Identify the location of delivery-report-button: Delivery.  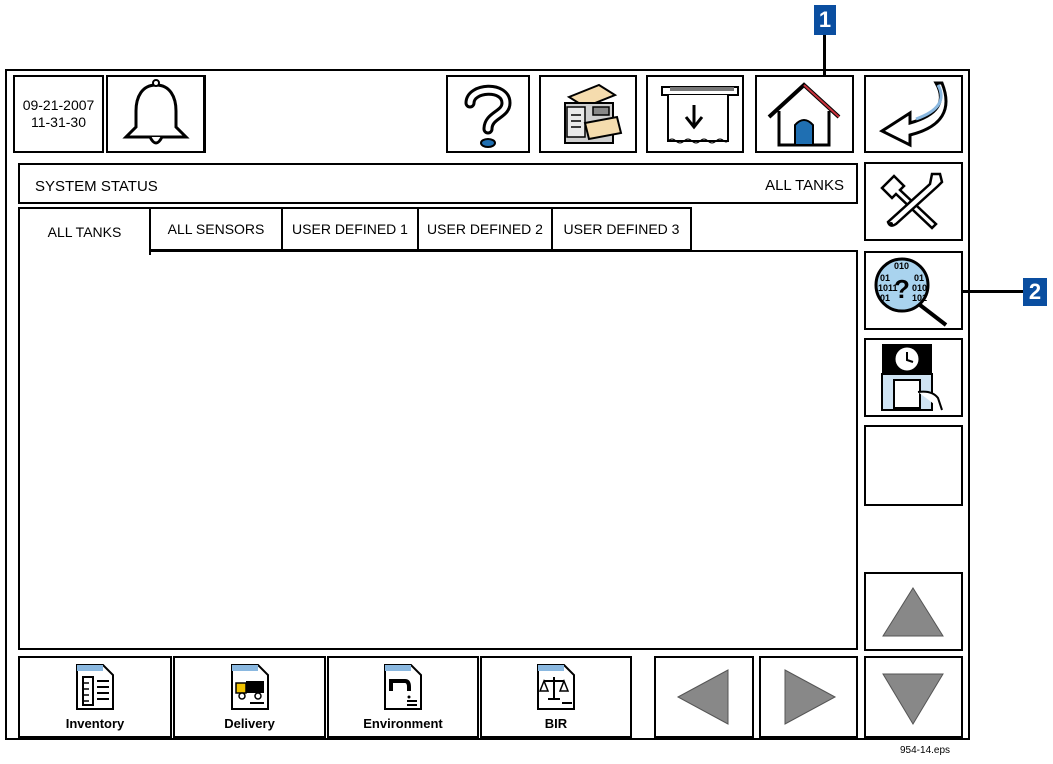
(249, 697).